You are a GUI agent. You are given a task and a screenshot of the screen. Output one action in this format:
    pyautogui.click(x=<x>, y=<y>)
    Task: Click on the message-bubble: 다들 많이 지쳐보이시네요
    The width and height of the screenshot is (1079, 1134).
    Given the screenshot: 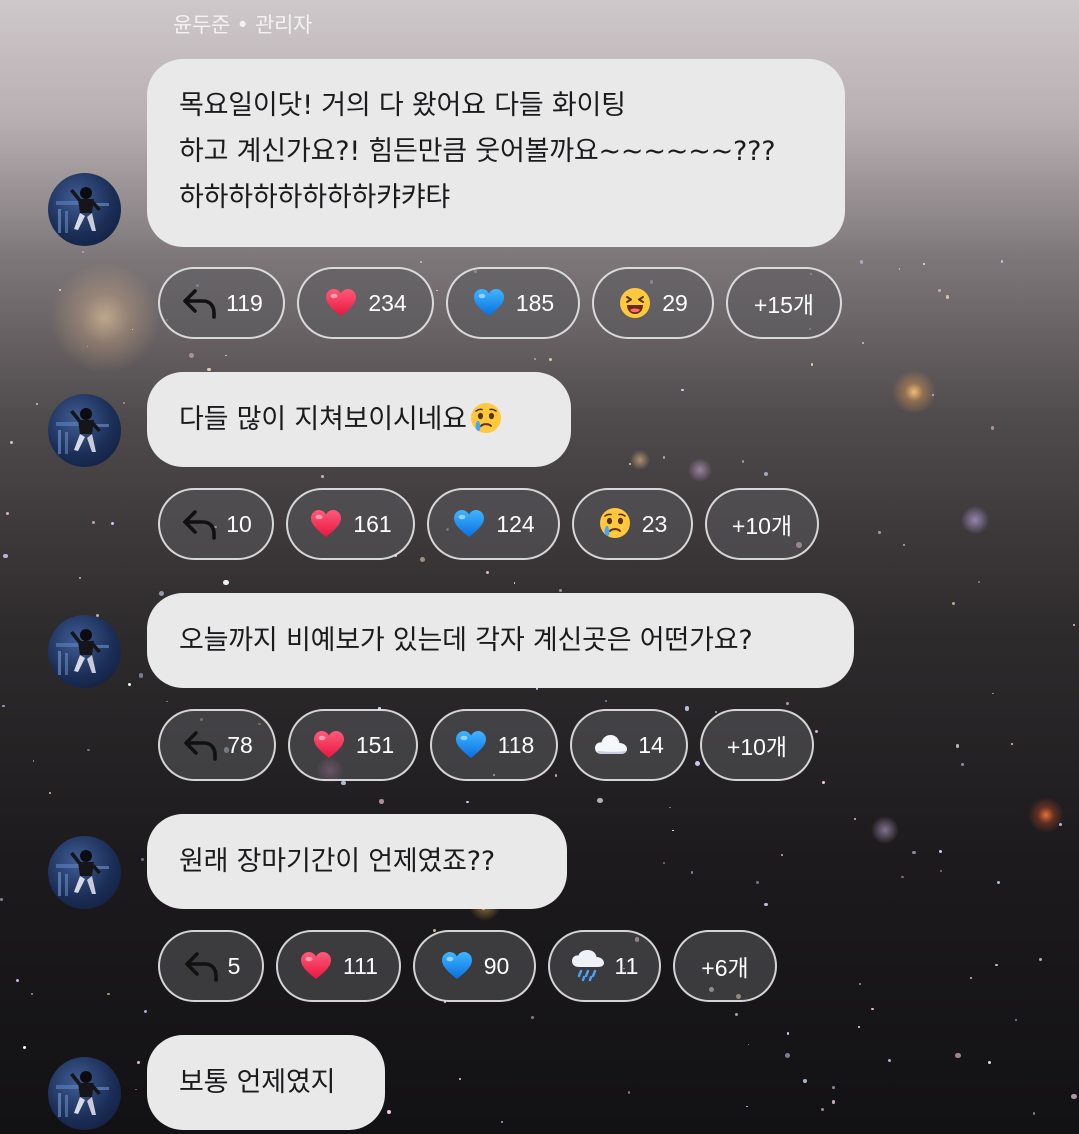 What is the action you would take?
    pyautogui.click(x=359, y=419)
    